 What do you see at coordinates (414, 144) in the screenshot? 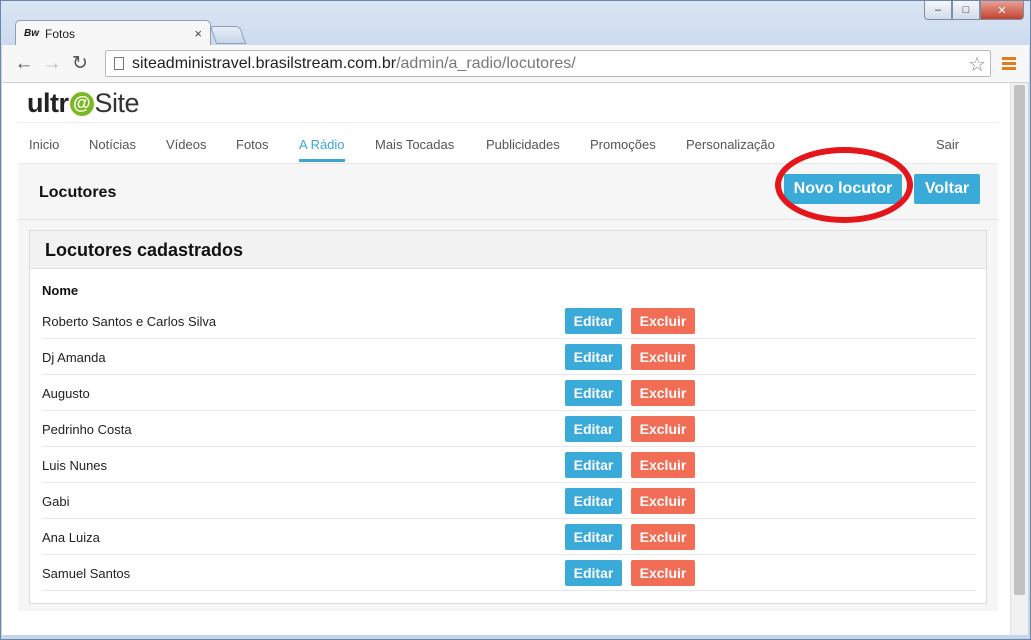
I see `nav-item-mais-tocadas: Mais Tocadas` at bounding box center [414, 144].